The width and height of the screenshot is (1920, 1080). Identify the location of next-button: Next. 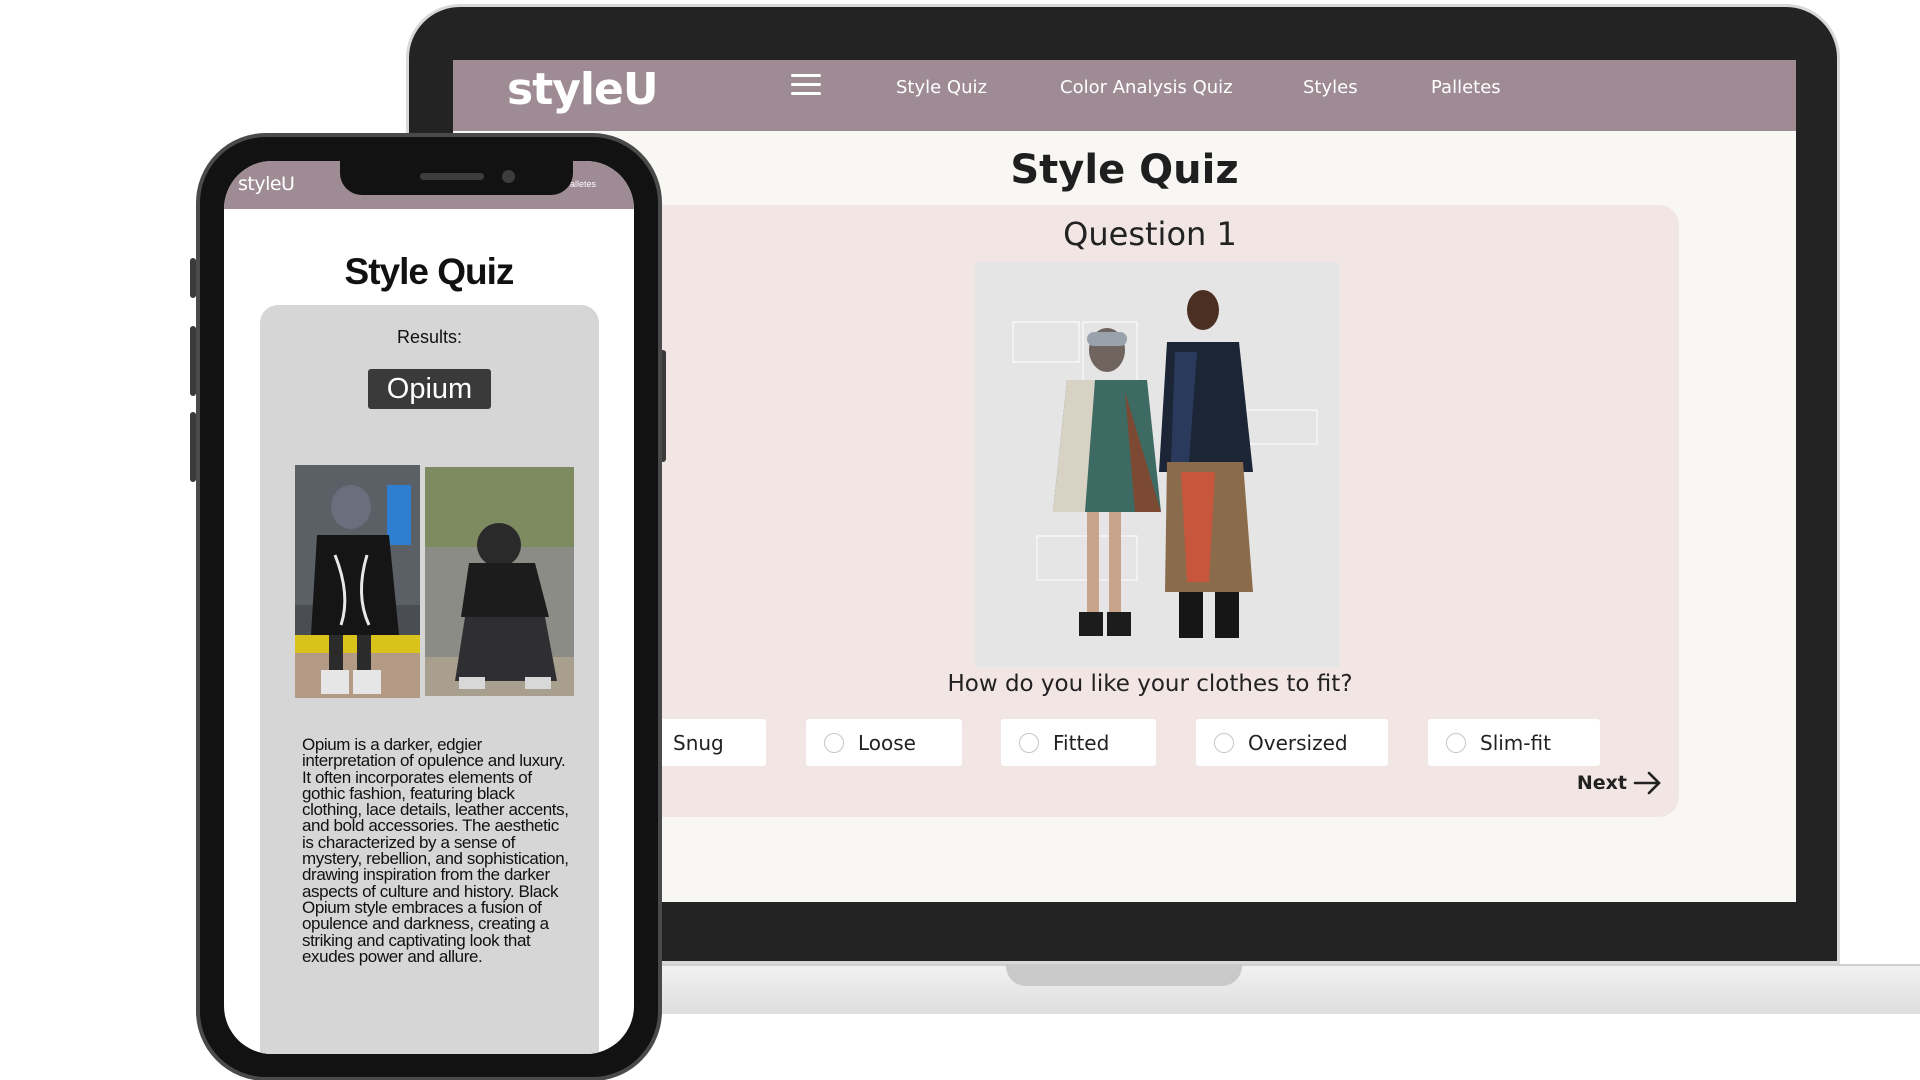
(1620, 783).